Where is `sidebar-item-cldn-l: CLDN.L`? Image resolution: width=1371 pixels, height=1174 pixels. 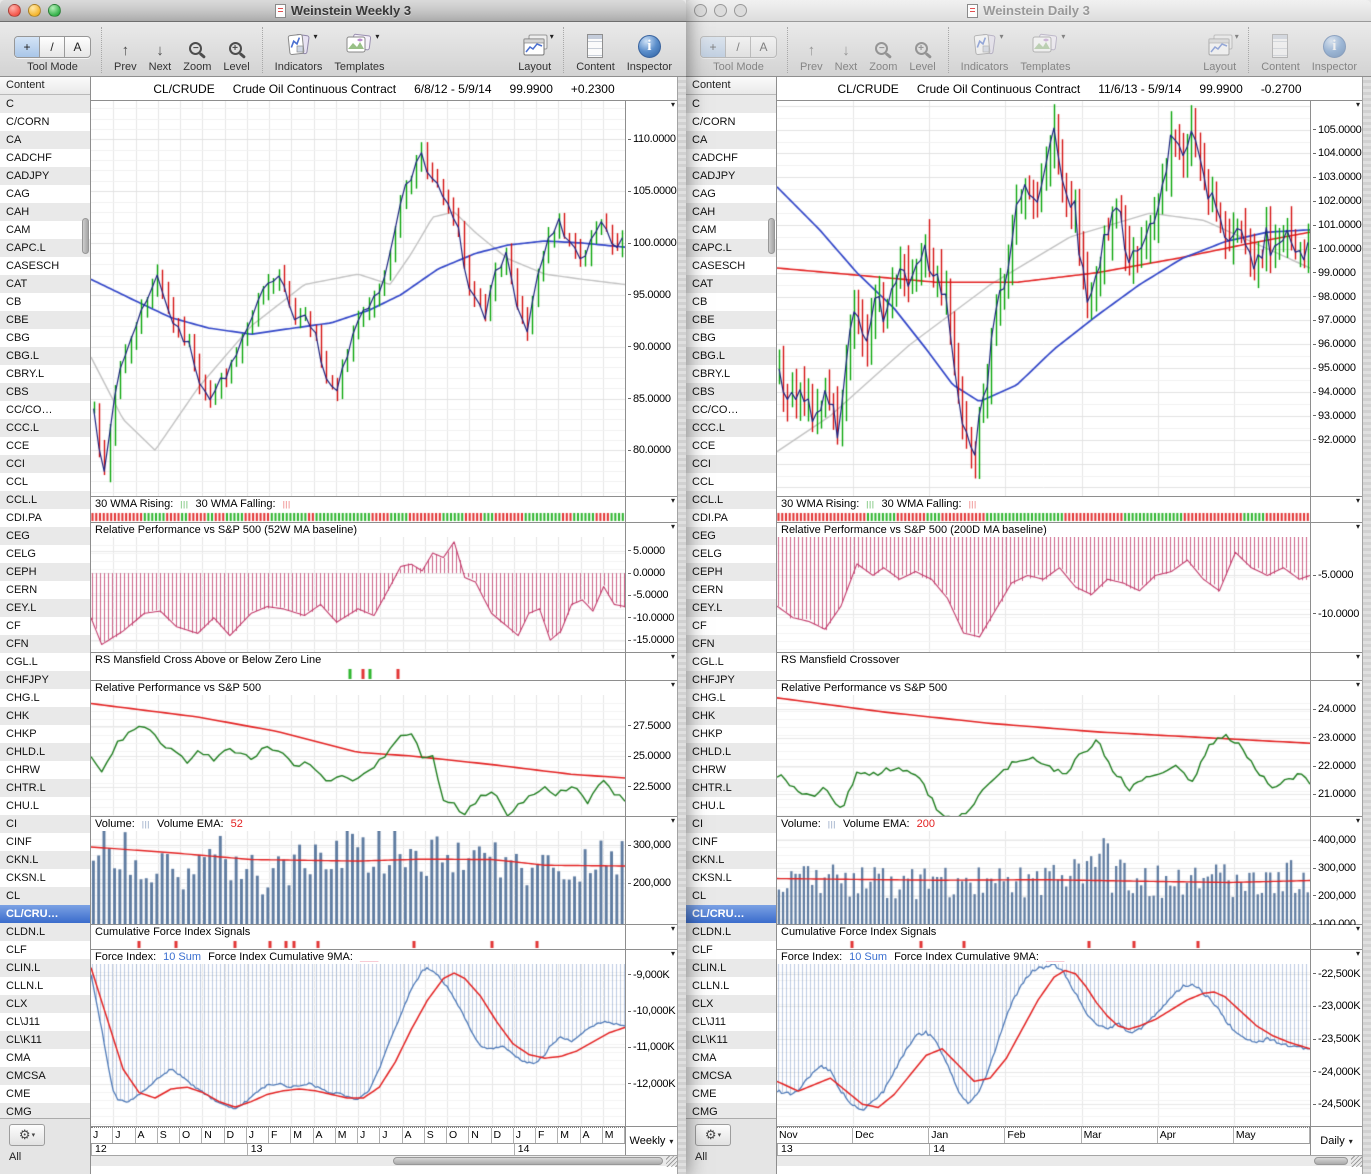
sidebar-item-cldn-l: CLDN.L is located at coordinates (731, 932).